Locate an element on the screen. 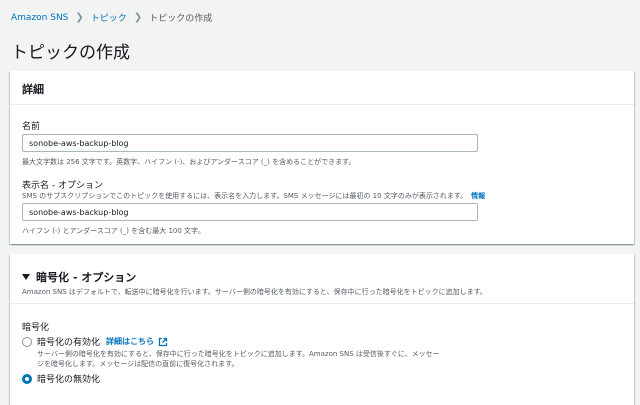 This screenshot has width=640, height=405. divider is located at coordinates (322, 303).